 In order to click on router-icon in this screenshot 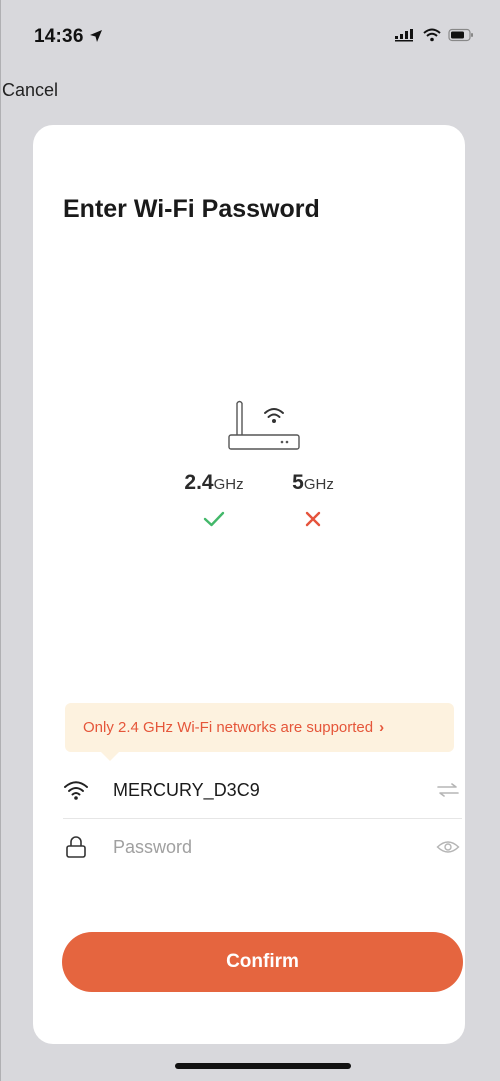, I will do `click(271, 425)`.